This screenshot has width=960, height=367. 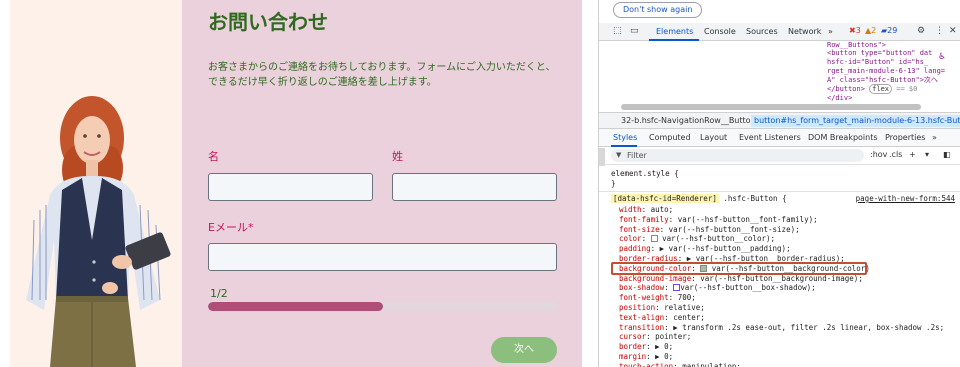 What do you see at coordinates (711, 364) in the screenshot?
I see `css-property-value: manipulation;` at bounding box center [711, 364].